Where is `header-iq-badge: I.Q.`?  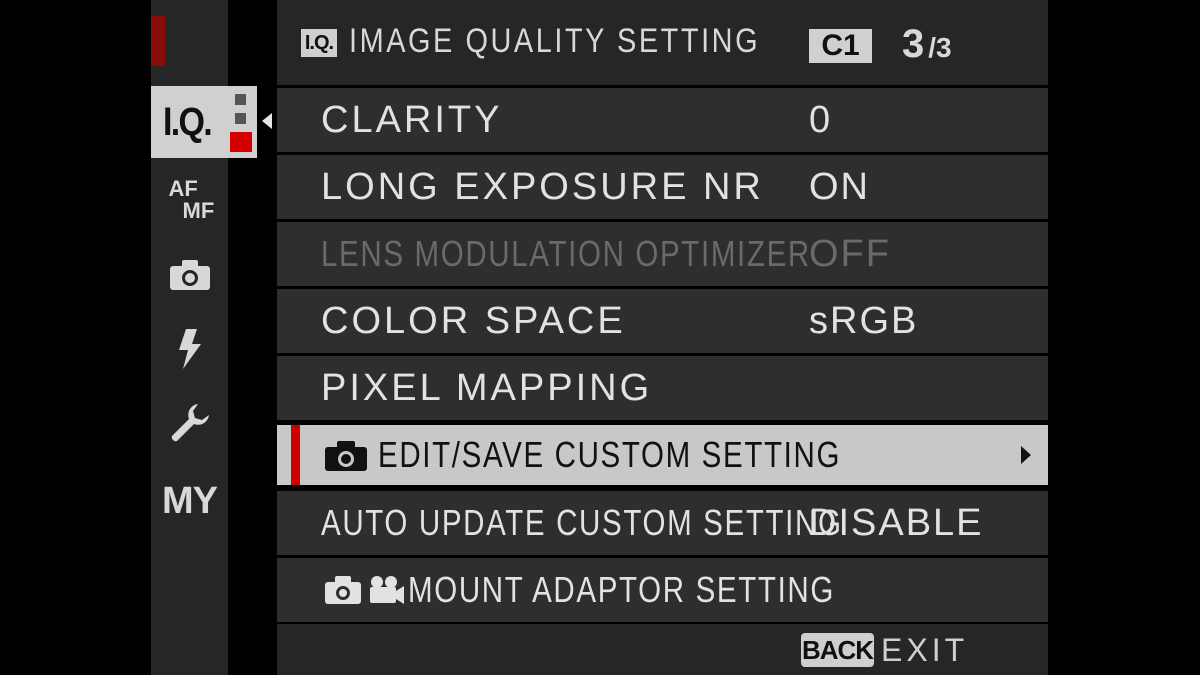 header-iq-badge: I.Q. is located at coordinates (319, 43).